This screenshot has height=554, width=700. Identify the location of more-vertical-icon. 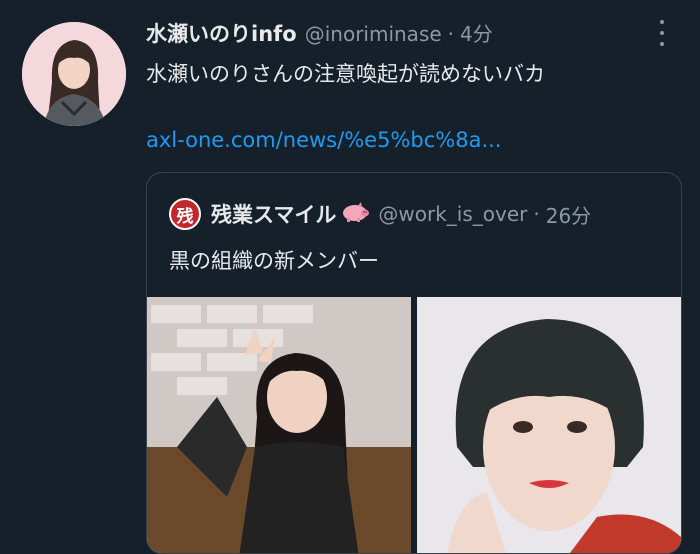
(662, 33).